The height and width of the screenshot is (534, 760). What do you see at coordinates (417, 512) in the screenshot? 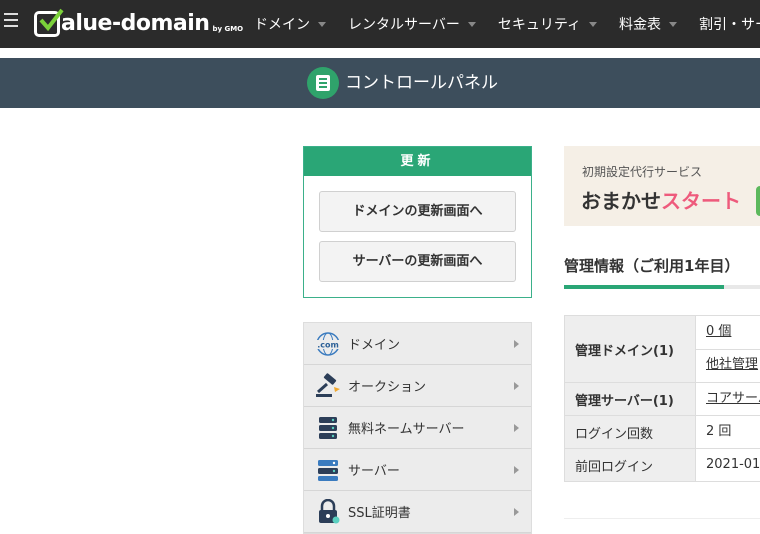
I see `menu-item-ssl: SSL証明書` at bounding box center [417, 512].